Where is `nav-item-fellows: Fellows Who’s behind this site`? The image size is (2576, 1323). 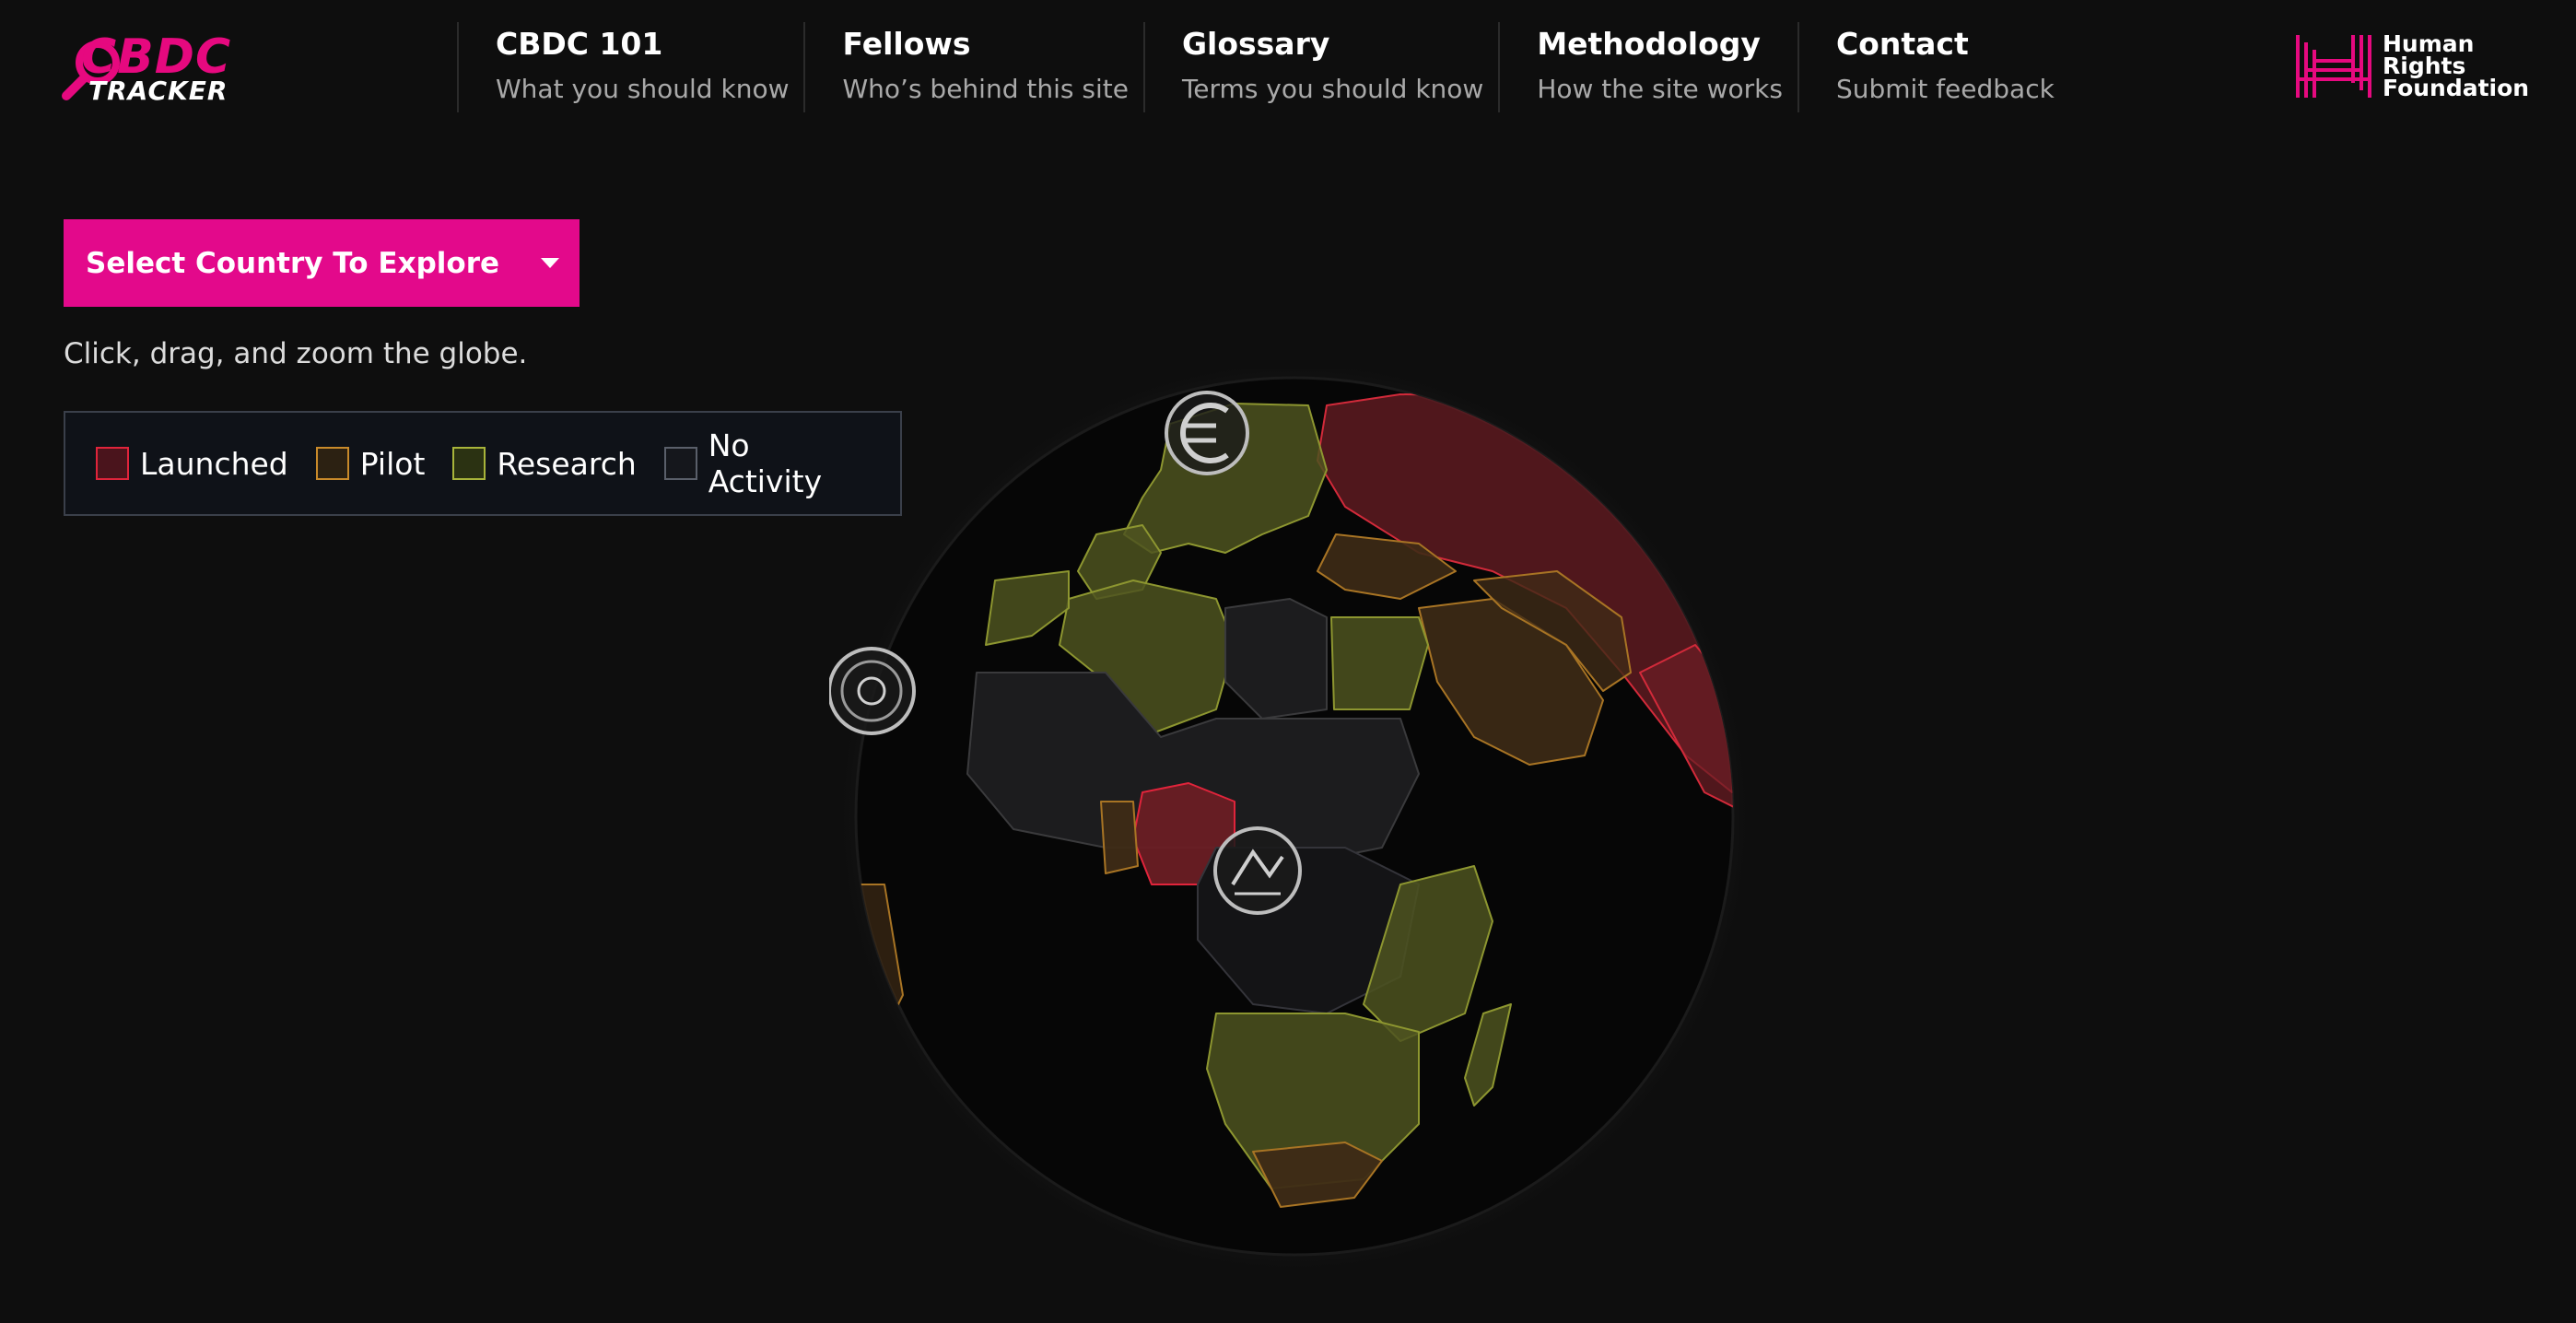
nav-item-fellows: Fellows Who’s behind this site is located at coordinates (972, 67).